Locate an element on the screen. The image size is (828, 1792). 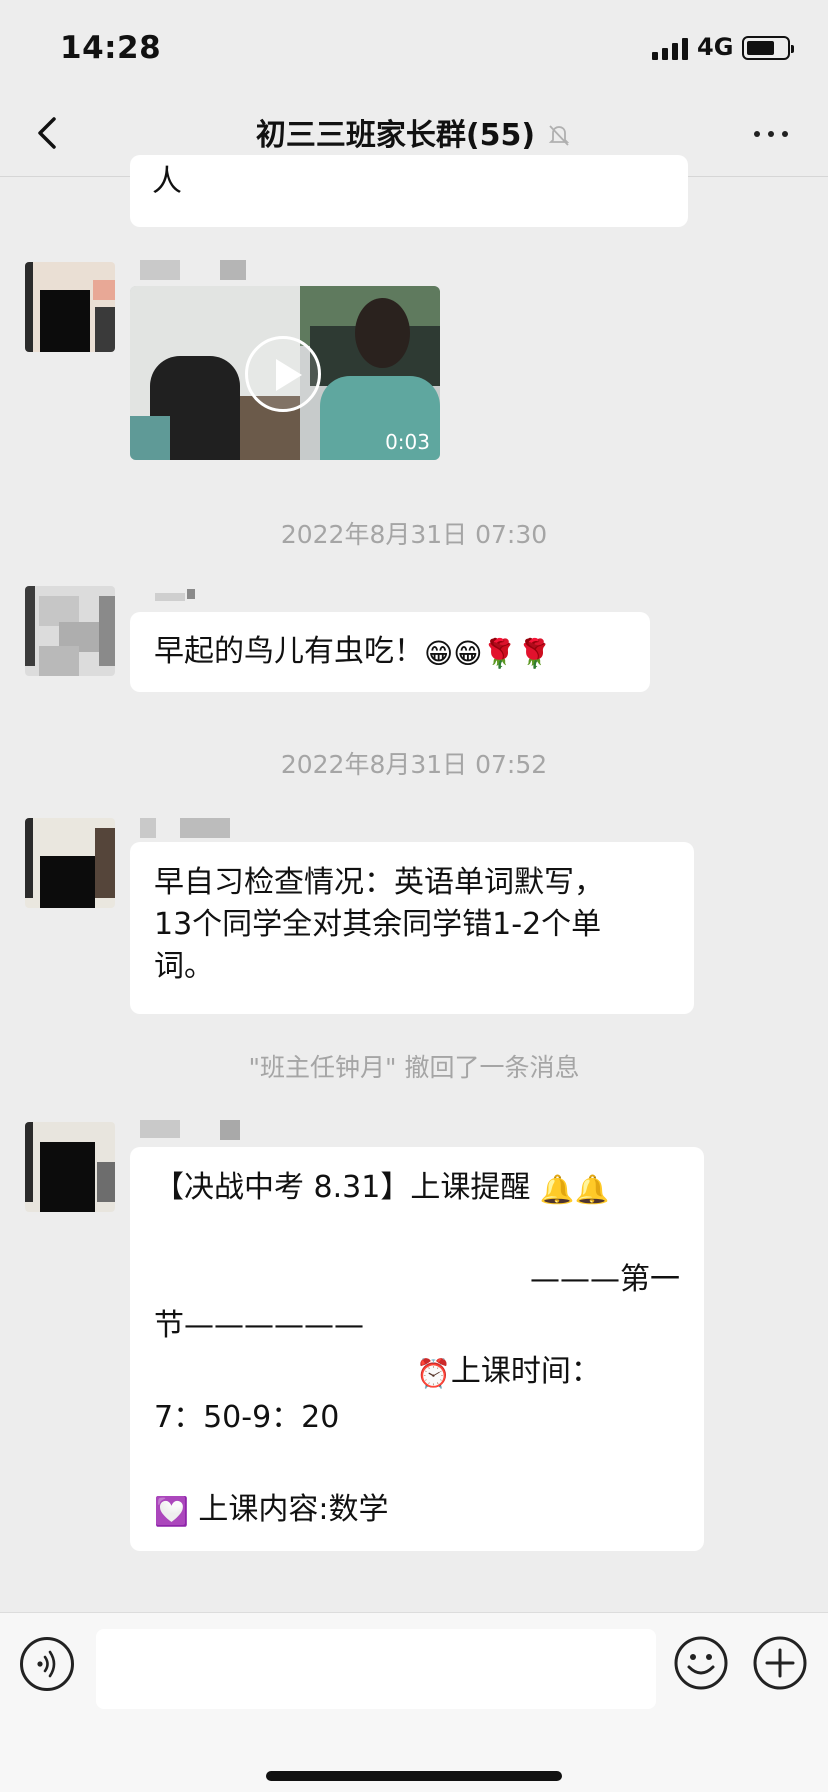
video-message: 0:03 is located at coordinates (285, 373).